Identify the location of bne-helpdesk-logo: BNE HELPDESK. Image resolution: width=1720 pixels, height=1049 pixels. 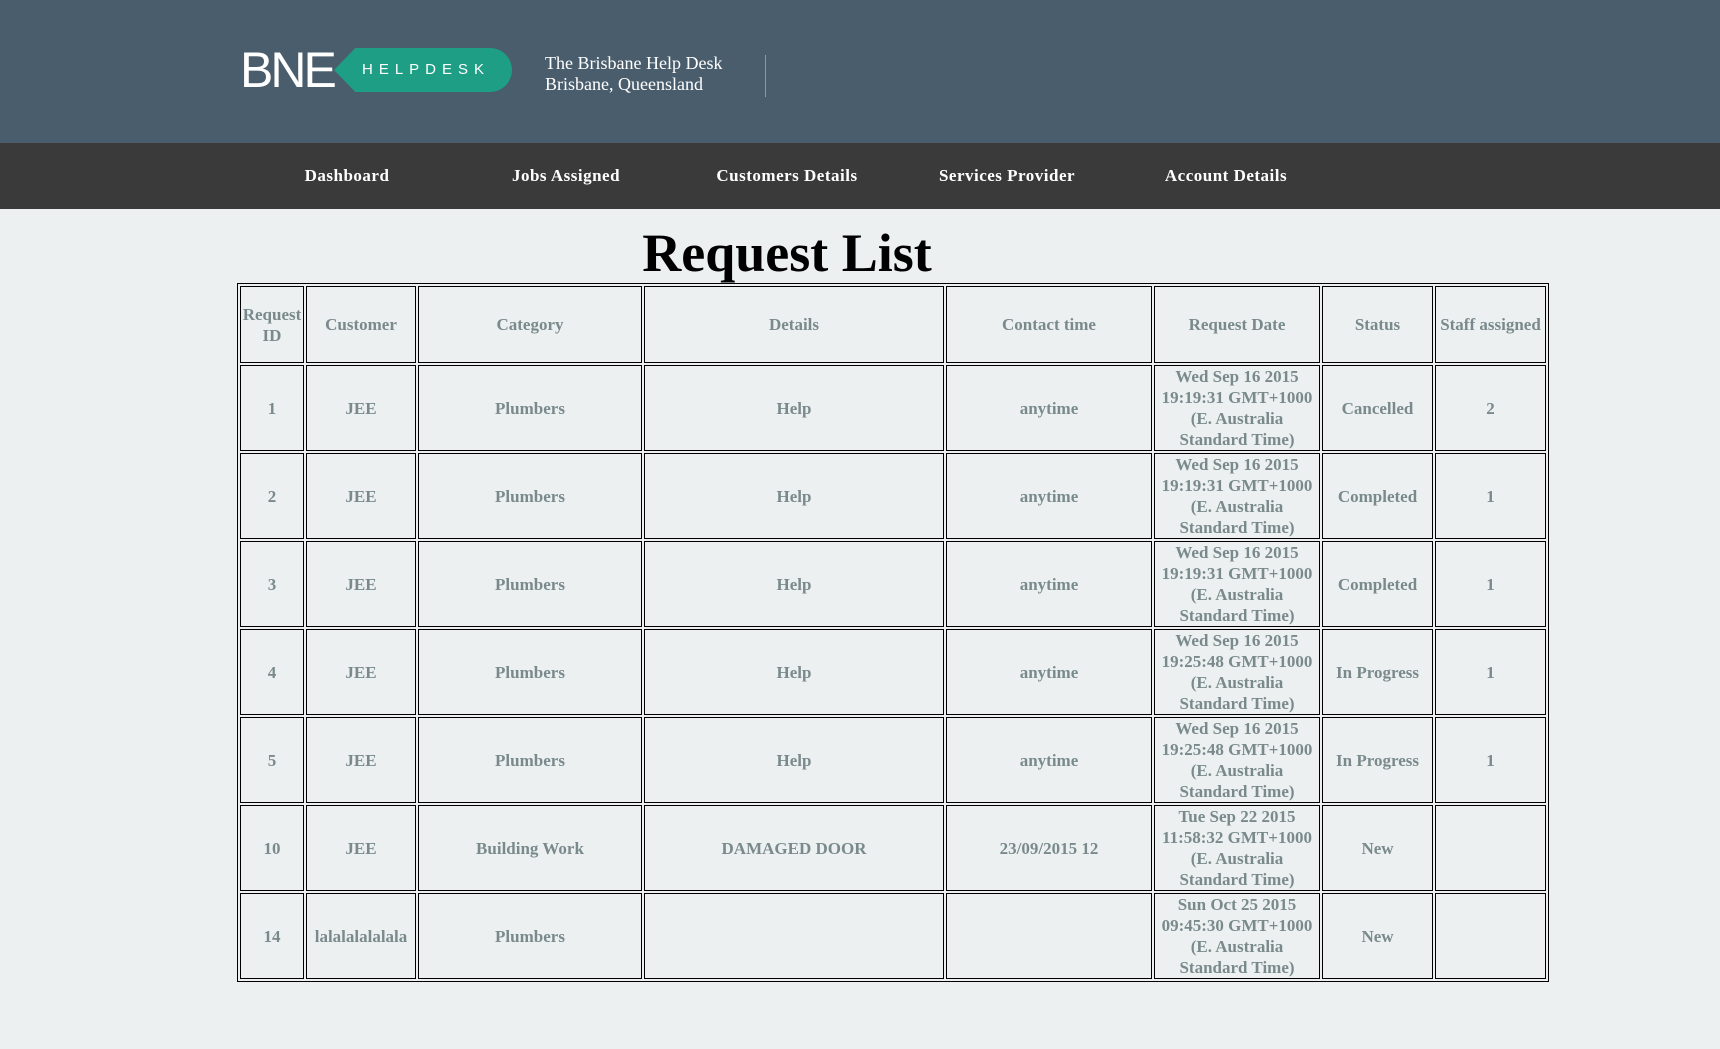
(376, 70).